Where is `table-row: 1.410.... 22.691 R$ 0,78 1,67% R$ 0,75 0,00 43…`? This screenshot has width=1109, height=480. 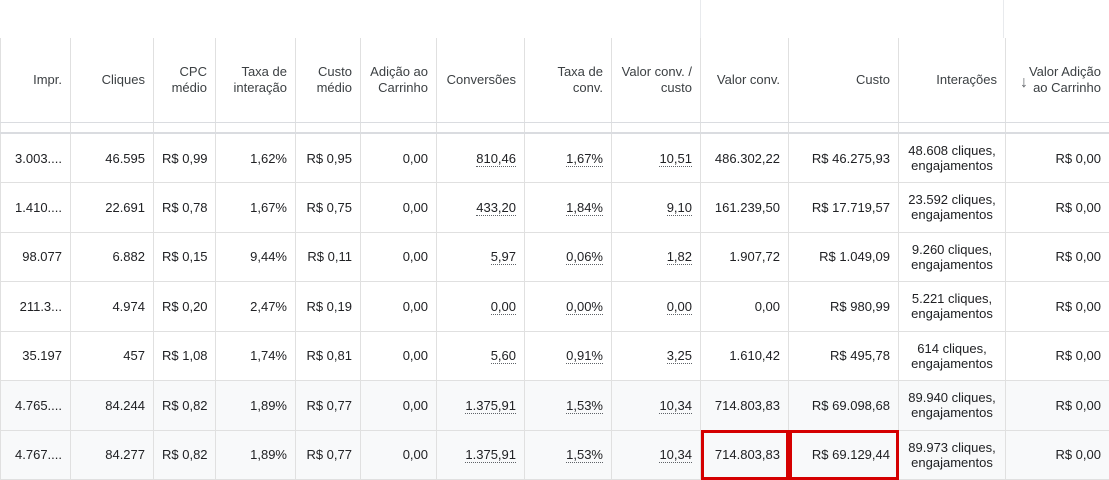
table-row: 1.410.... 22.691 R$ 0,78 1,67% R$ 0,75 0,00 43… is located at coordinates (554, 207).